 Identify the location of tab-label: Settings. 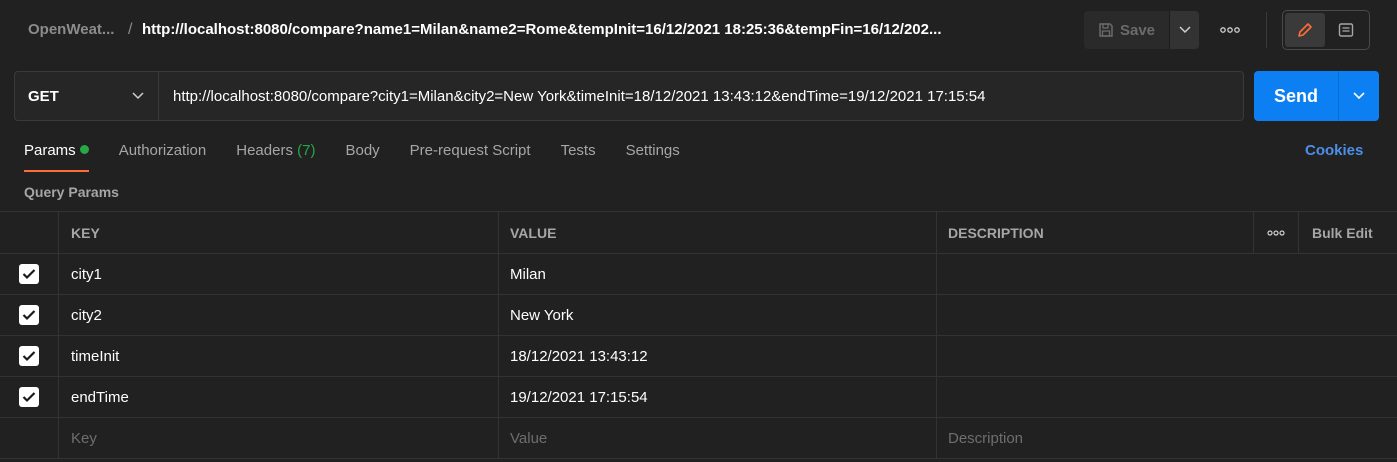
(652, 150).